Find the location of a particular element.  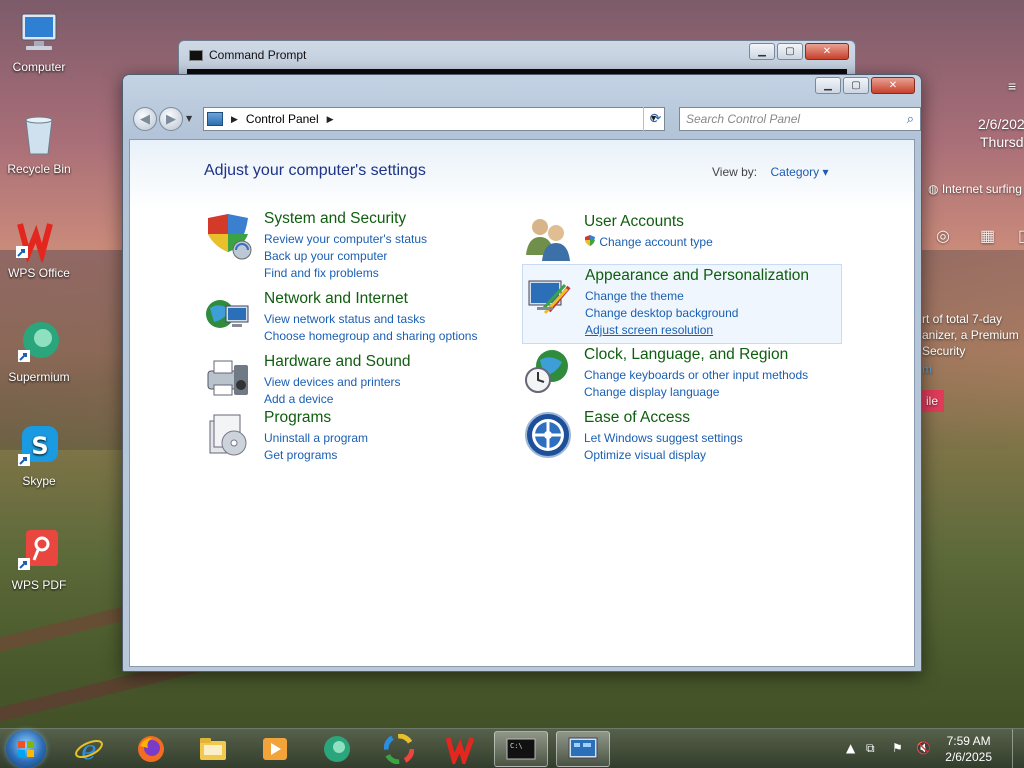

desktop-icon-label: Skype is located at coordinates (39, 481).